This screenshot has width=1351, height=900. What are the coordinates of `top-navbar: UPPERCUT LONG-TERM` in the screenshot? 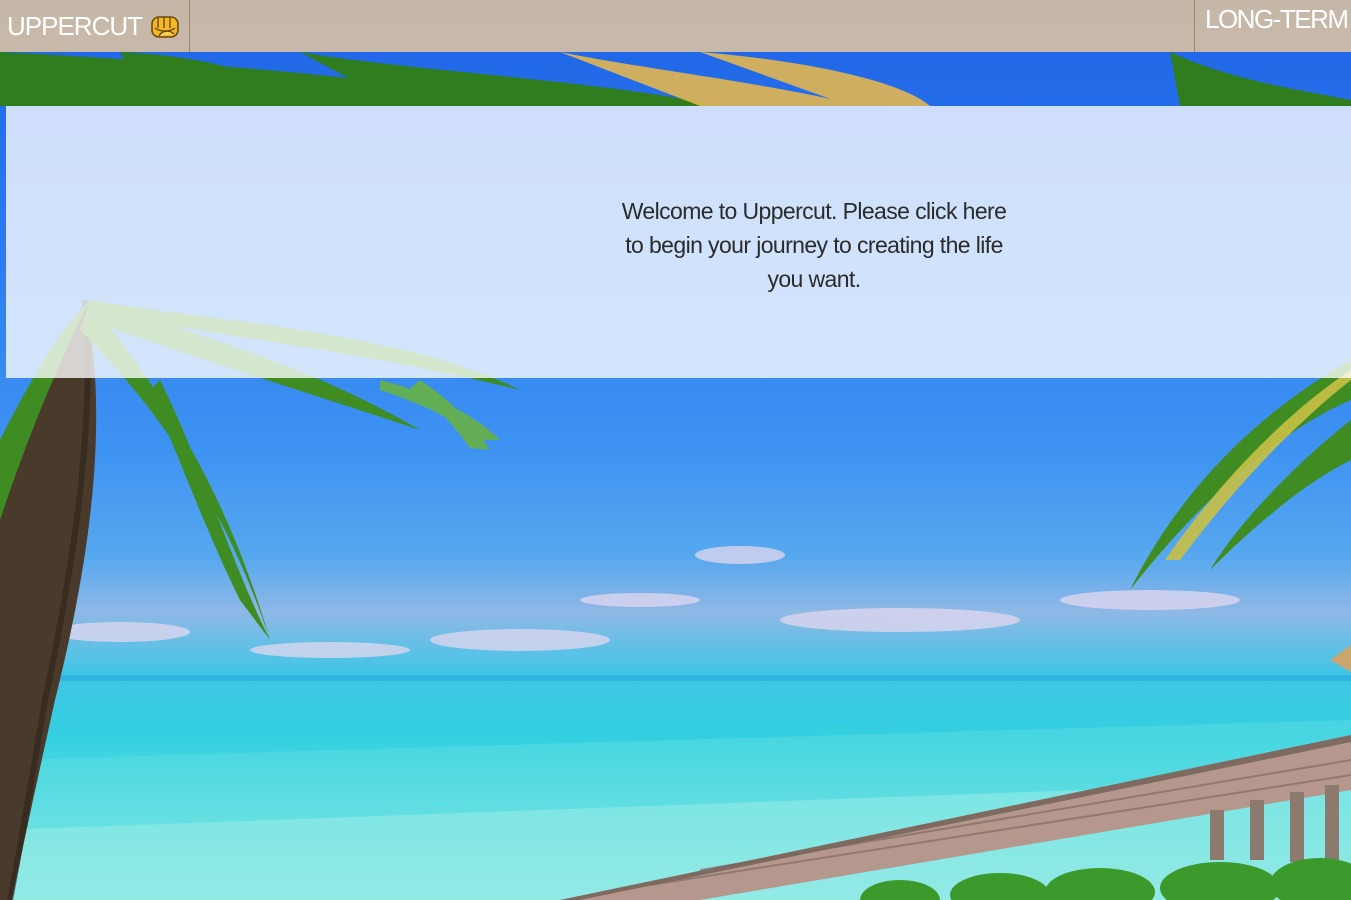 It's located at (675, 26).